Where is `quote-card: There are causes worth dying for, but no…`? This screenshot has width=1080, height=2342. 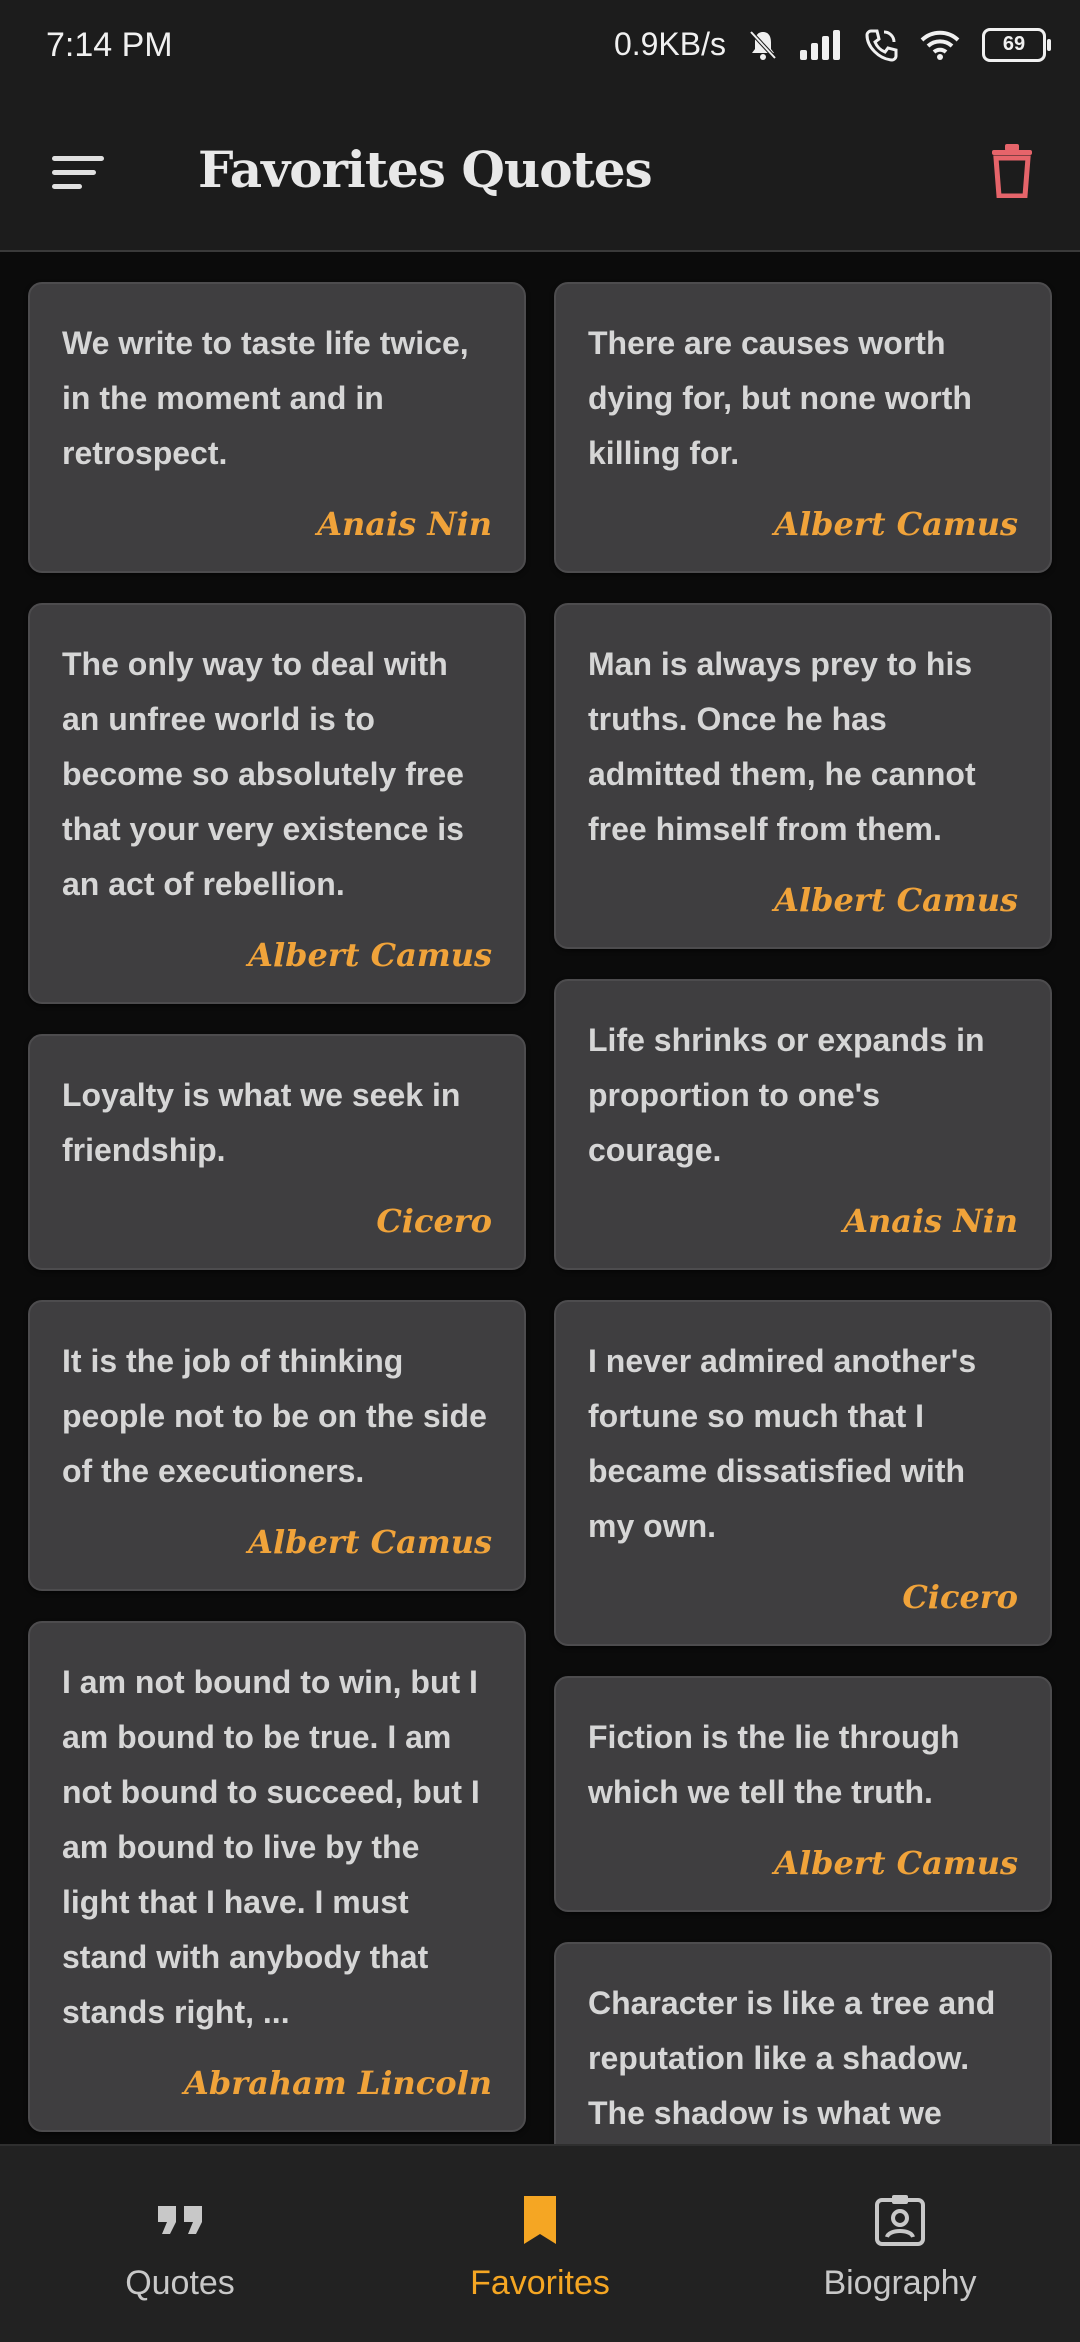 quote-card: There are causes worth dying for, but no… is located at coordinates (803, 427).